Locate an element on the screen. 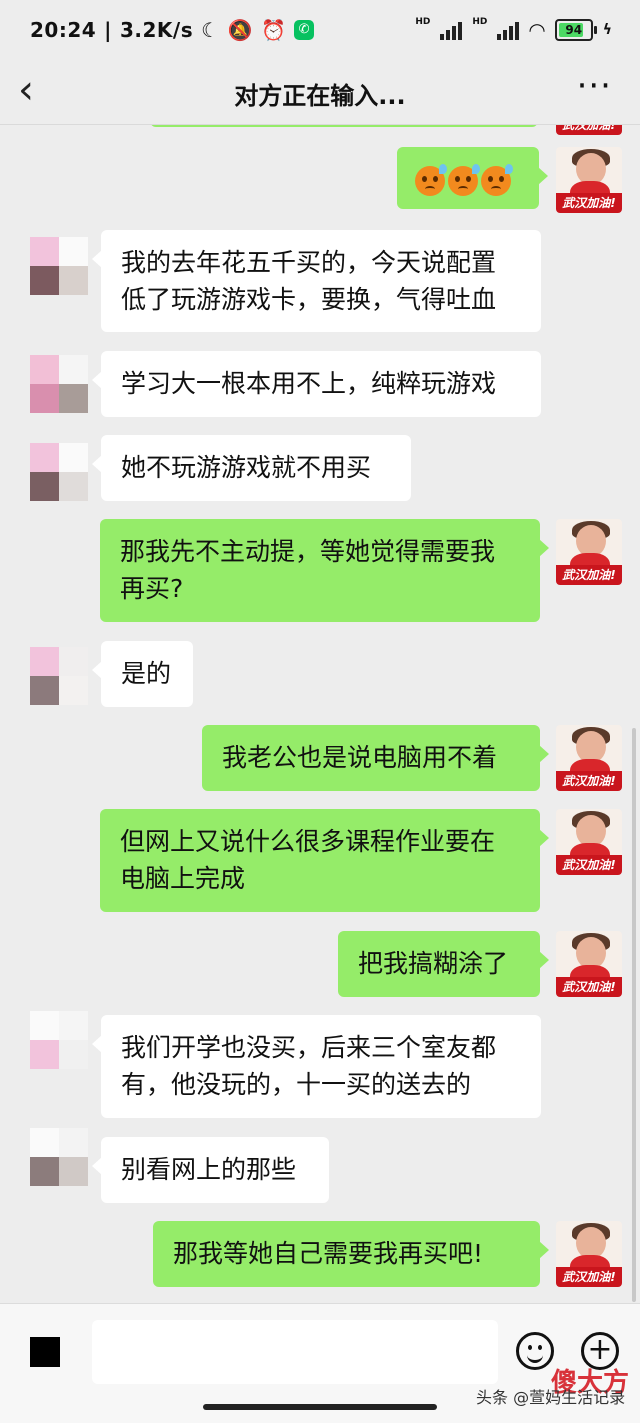 The width and height of the screenshot is (640, 1423). status-right: HD HD ◠ 94 ϟ is located at coordinates (513, 29).